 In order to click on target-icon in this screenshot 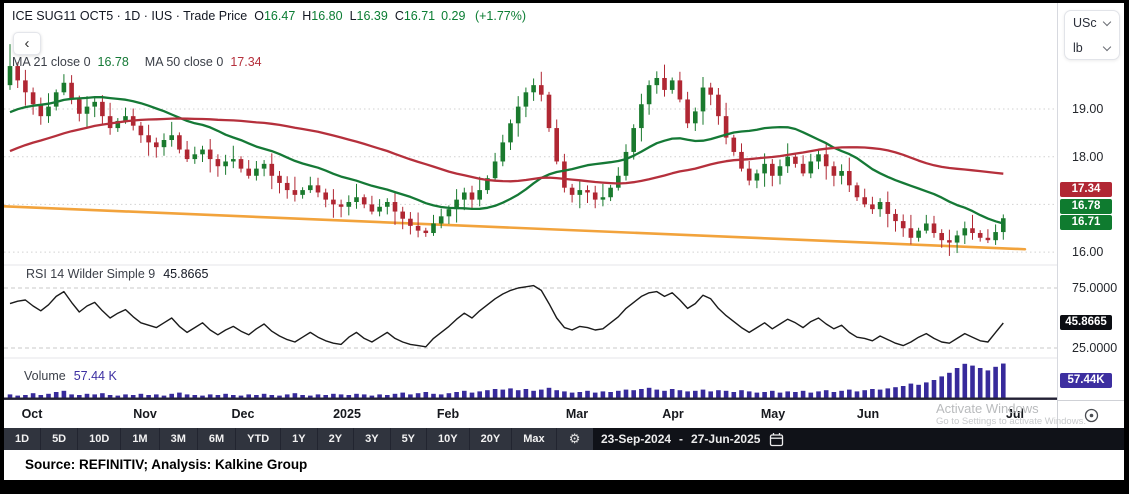, I will do `click(1091, 415)`.